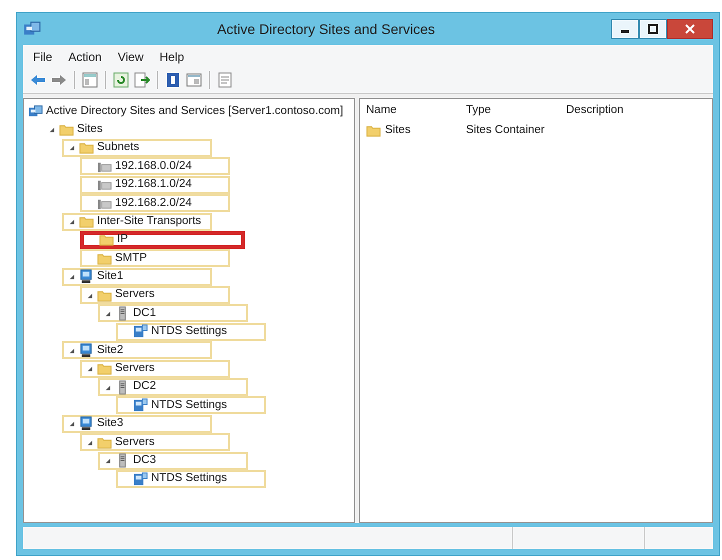 This screenshot has height=560, width=722. What do you see at coordinates (38, 80) in the screenshot?
I see `back-arrow-icon` at bounding box center [38, 80].